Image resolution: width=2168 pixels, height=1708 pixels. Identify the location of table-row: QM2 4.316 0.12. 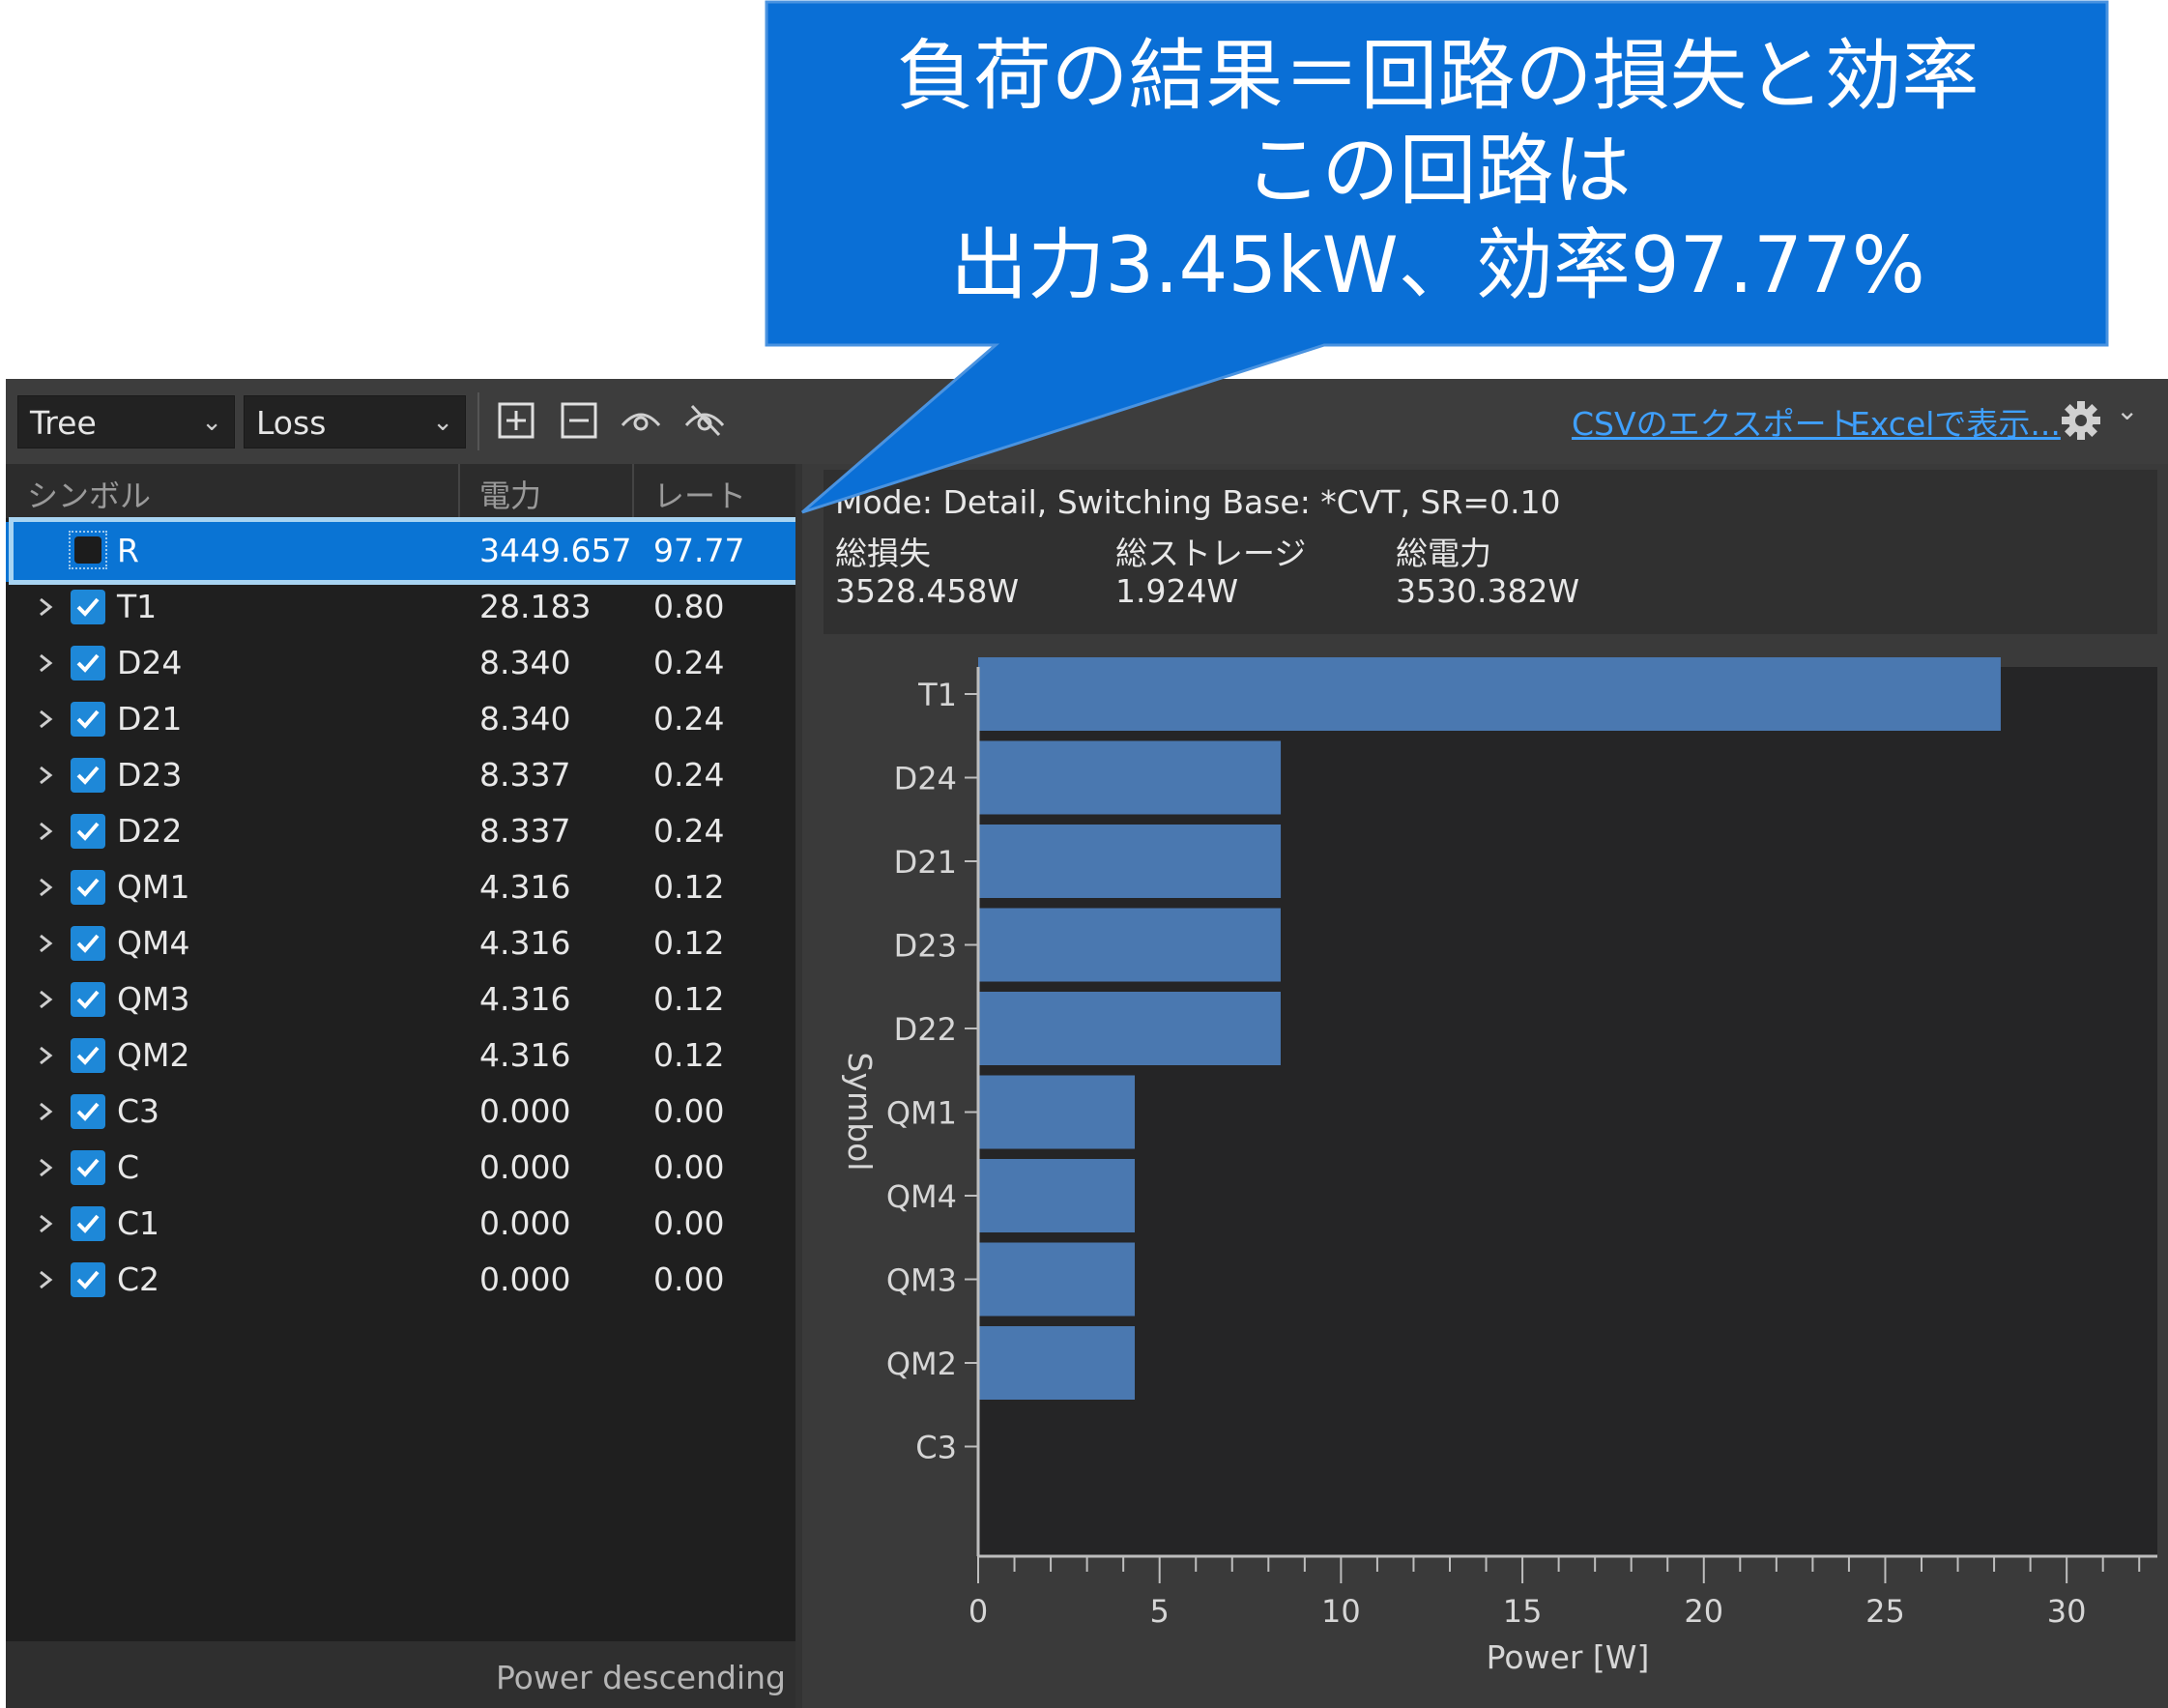
(400, 1058).